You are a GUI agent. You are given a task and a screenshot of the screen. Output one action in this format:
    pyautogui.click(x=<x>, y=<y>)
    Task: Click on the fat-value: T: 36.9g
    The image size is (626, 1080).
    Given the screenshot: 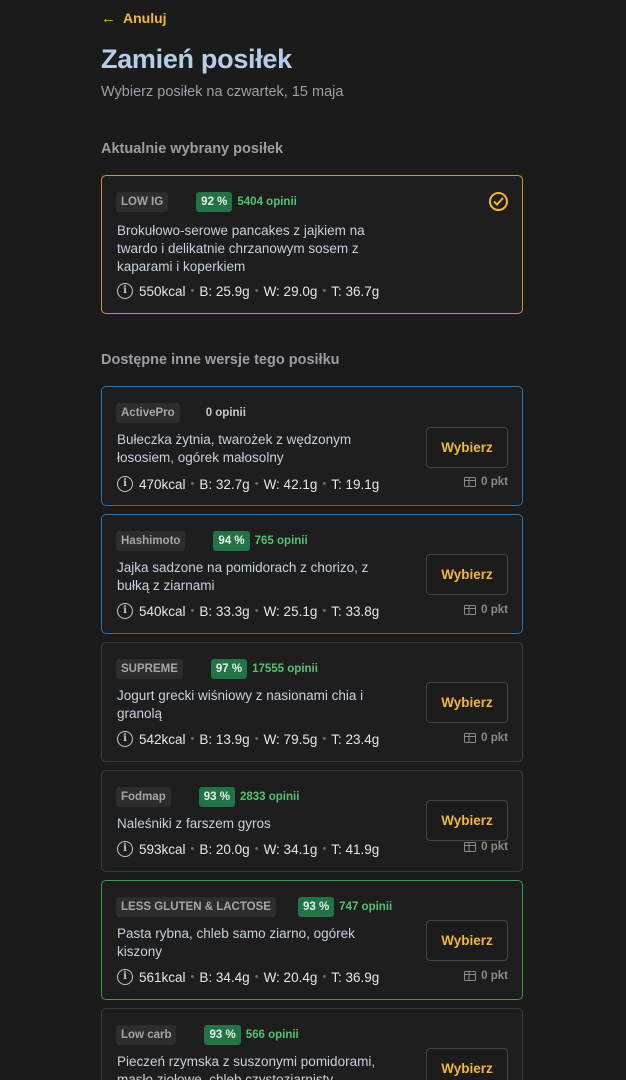 What is the action you would take?
    pyautogui.click(x=355, y=977)
    